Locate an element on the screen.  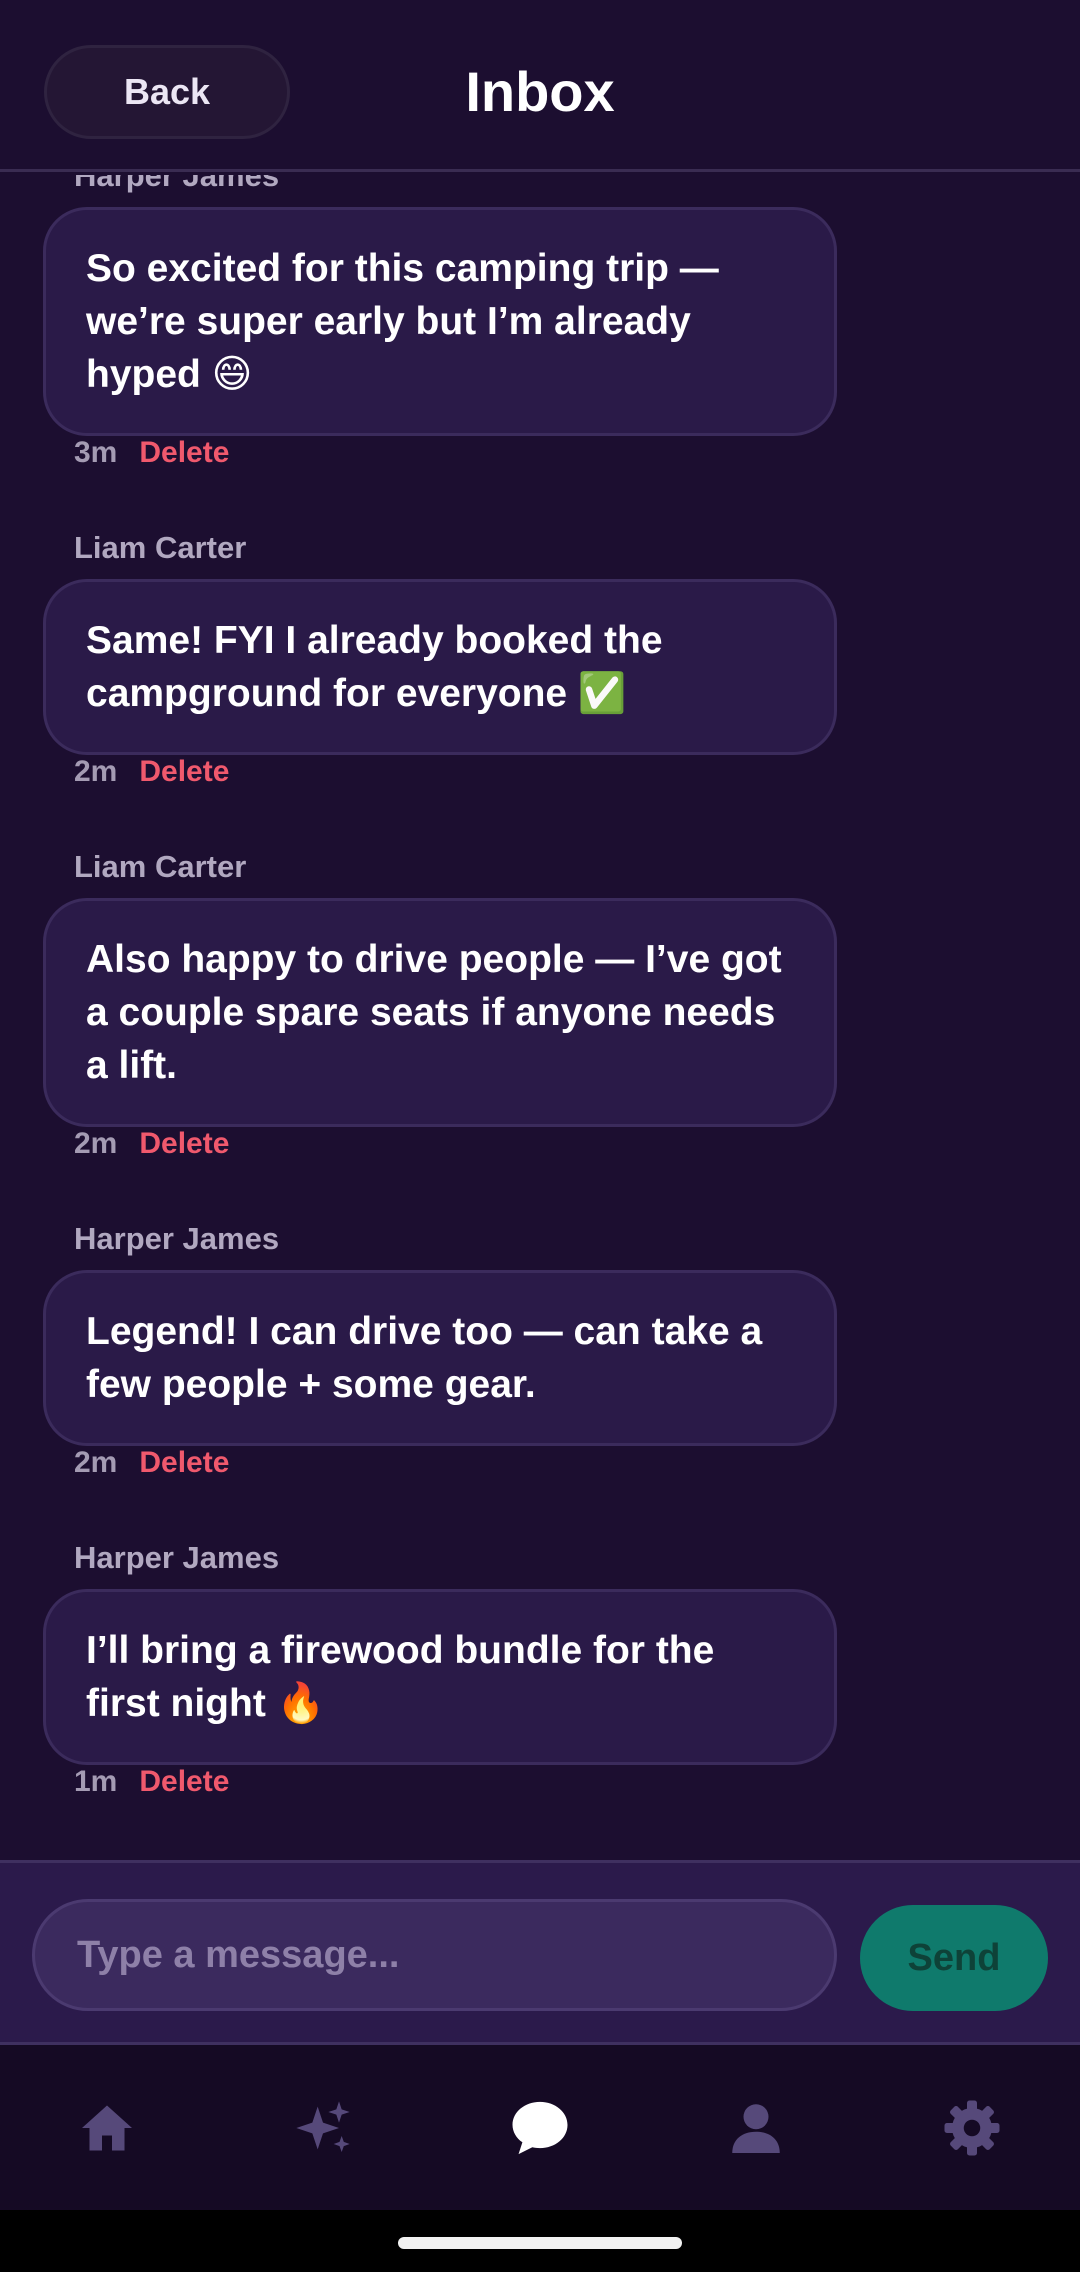
nav-chat is located at coordinates (540, 2128).